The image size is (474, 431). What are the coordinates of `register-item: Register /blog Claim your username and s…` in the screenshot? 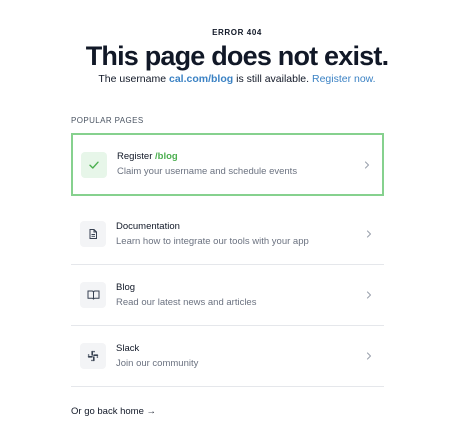 It's located at (227, 164).